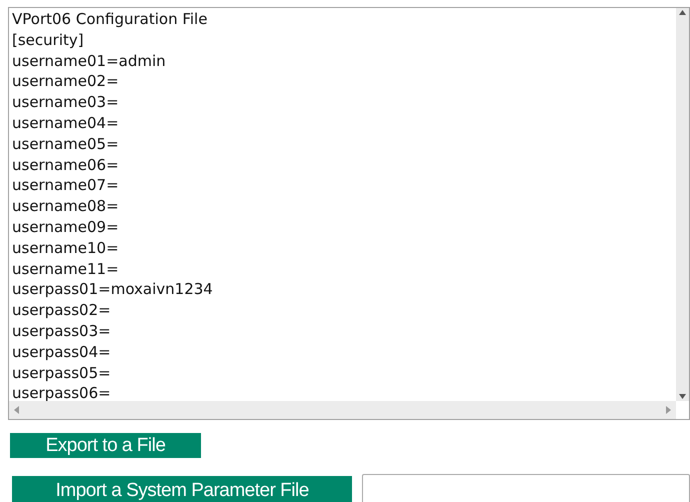 The height and width of the screenshot is (502, 690). Describe the element at coordinates (66, 206) in the screenshot. I see `config-line: username08=` at that location.